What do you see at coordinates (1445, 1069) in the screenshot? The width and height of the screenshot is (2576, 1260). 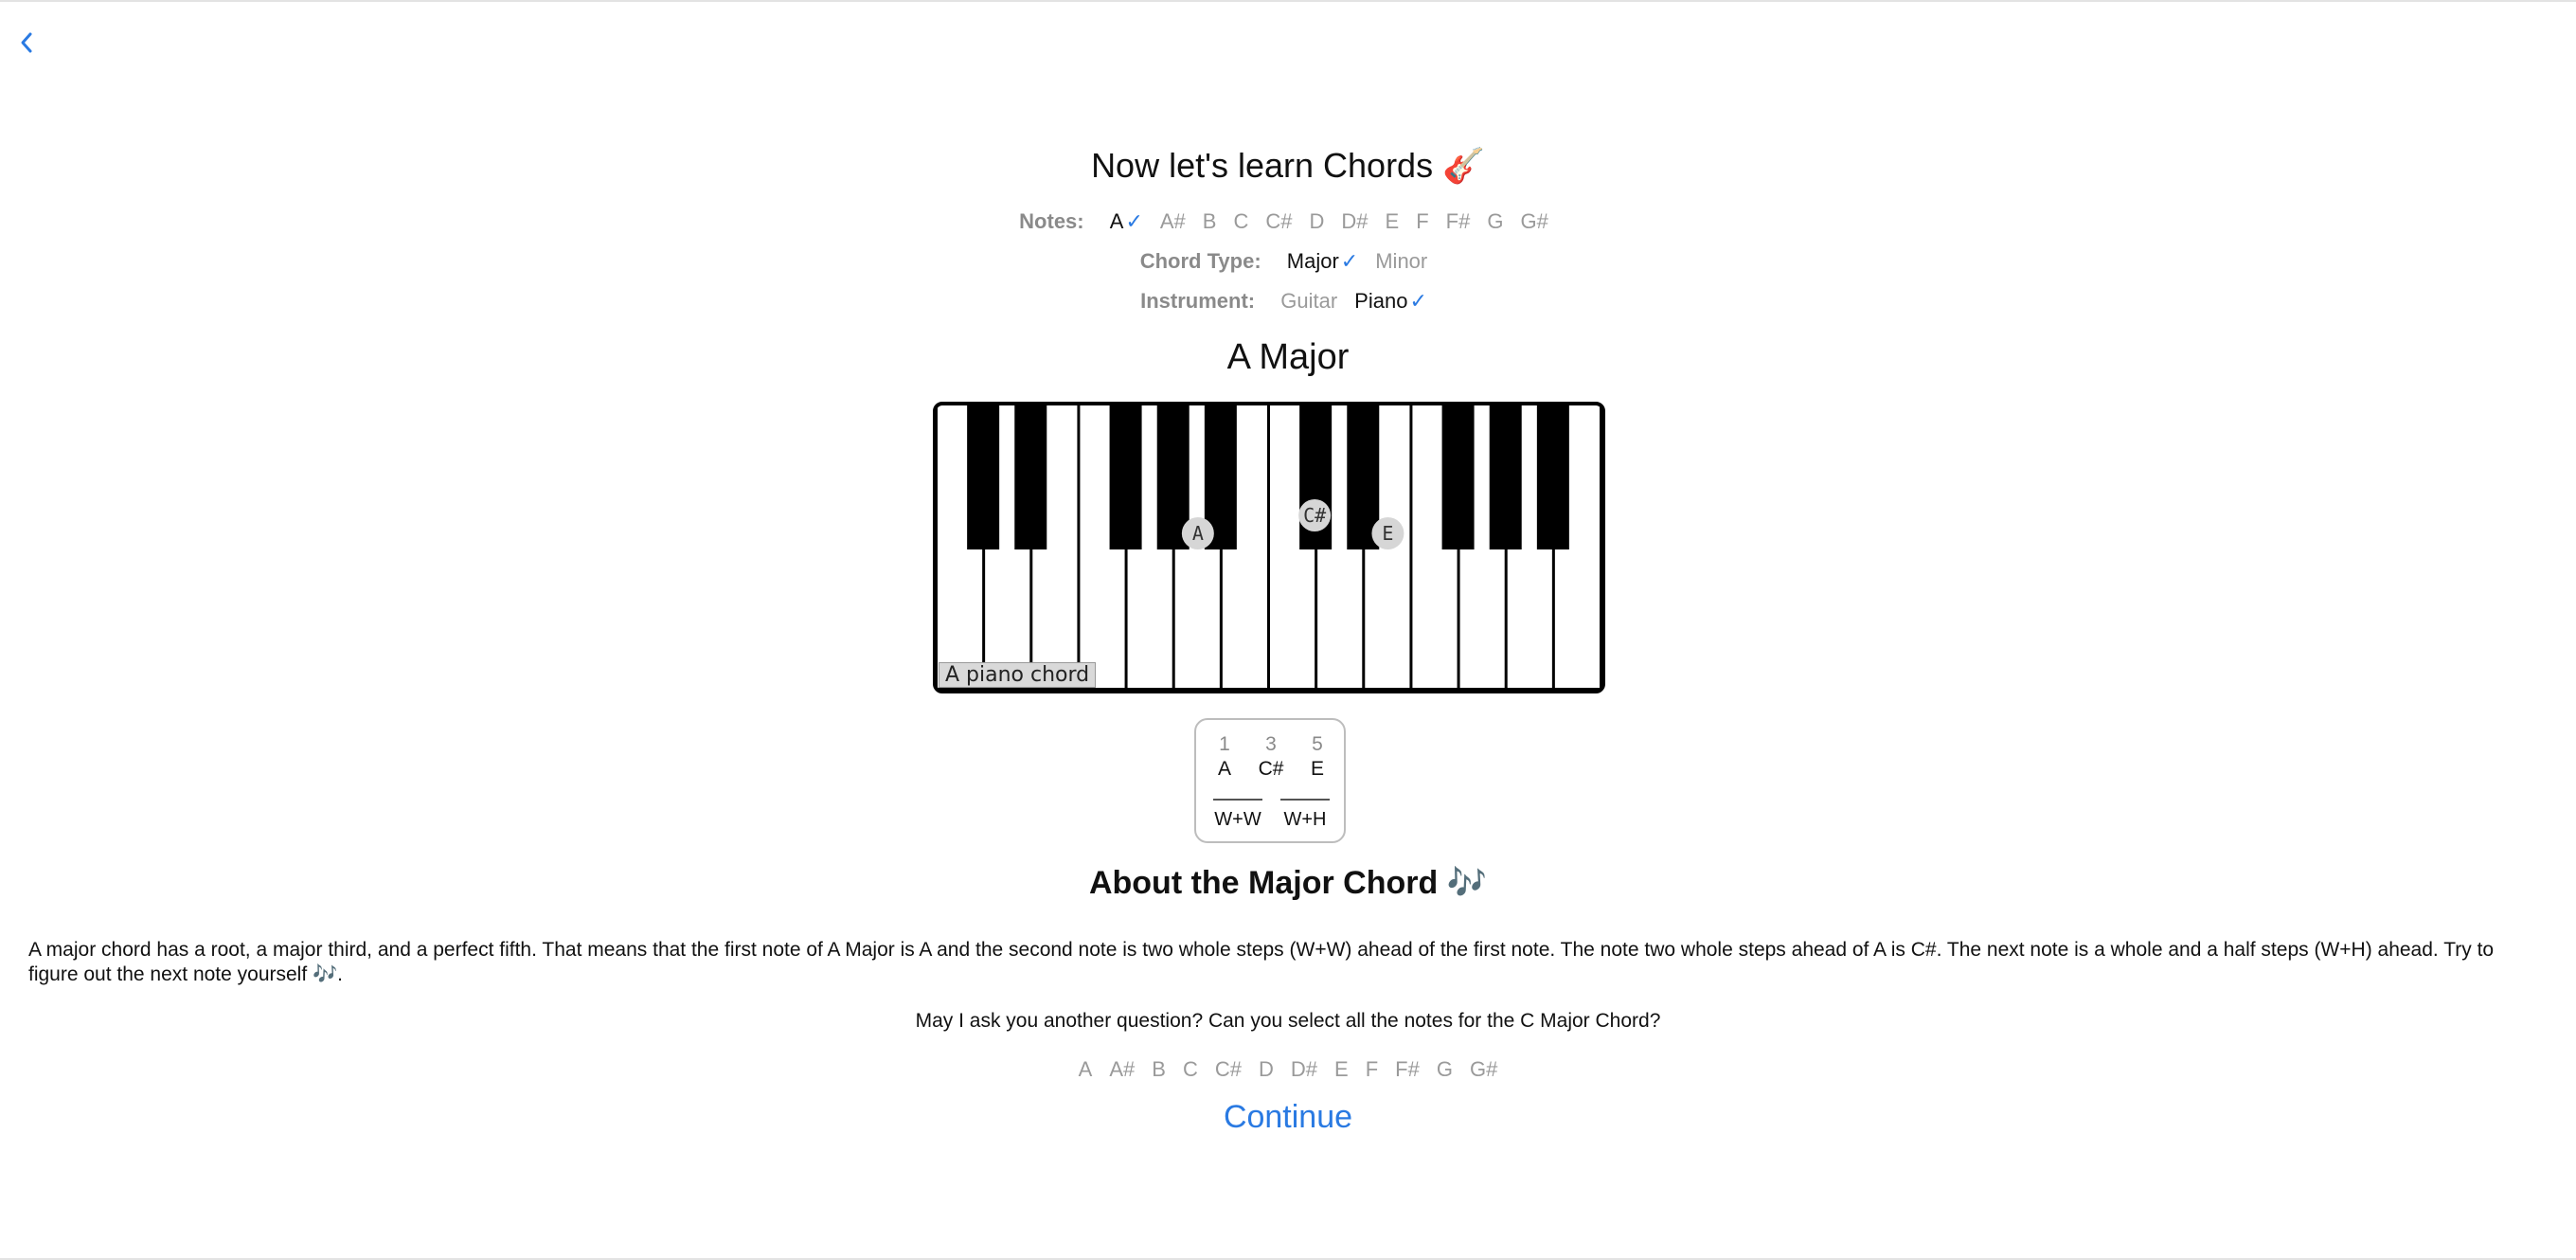 I see `answer-option-g: G` at bounding box center [1445, 1069].